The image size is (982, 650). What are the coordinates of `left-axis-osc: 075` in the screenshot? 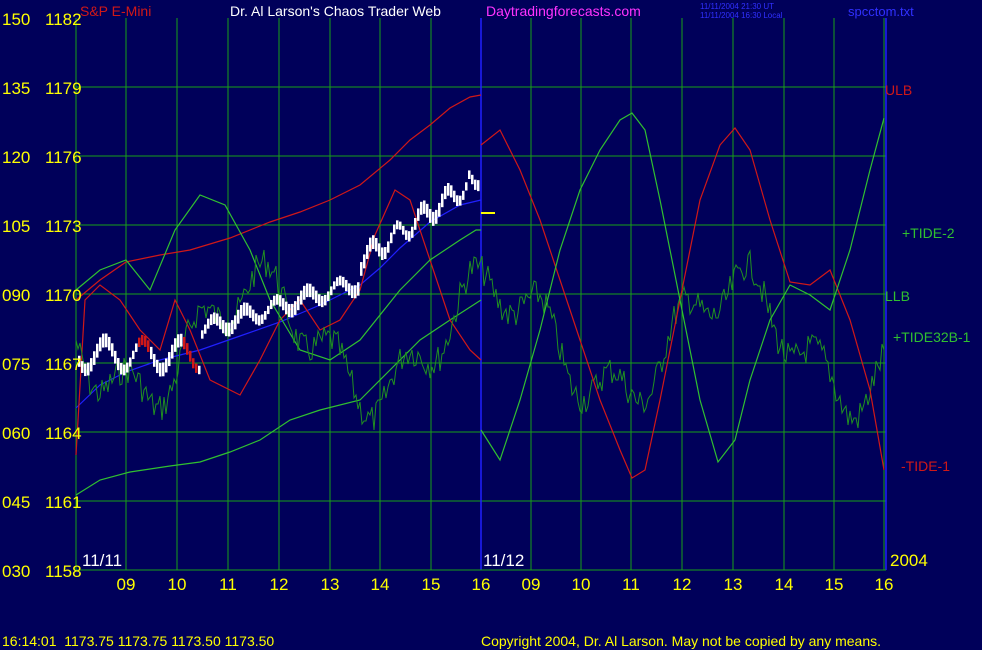 It's located at (16, 364).